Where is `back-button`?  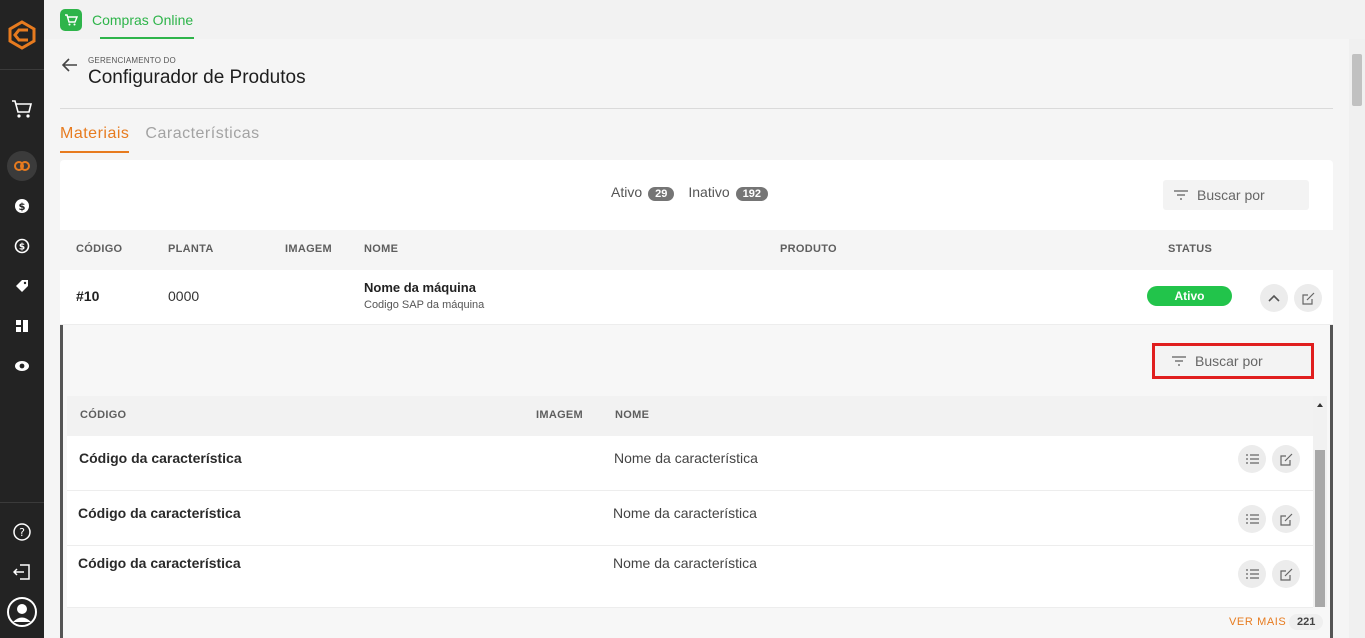
back-button is located at coordinates (69, 66).